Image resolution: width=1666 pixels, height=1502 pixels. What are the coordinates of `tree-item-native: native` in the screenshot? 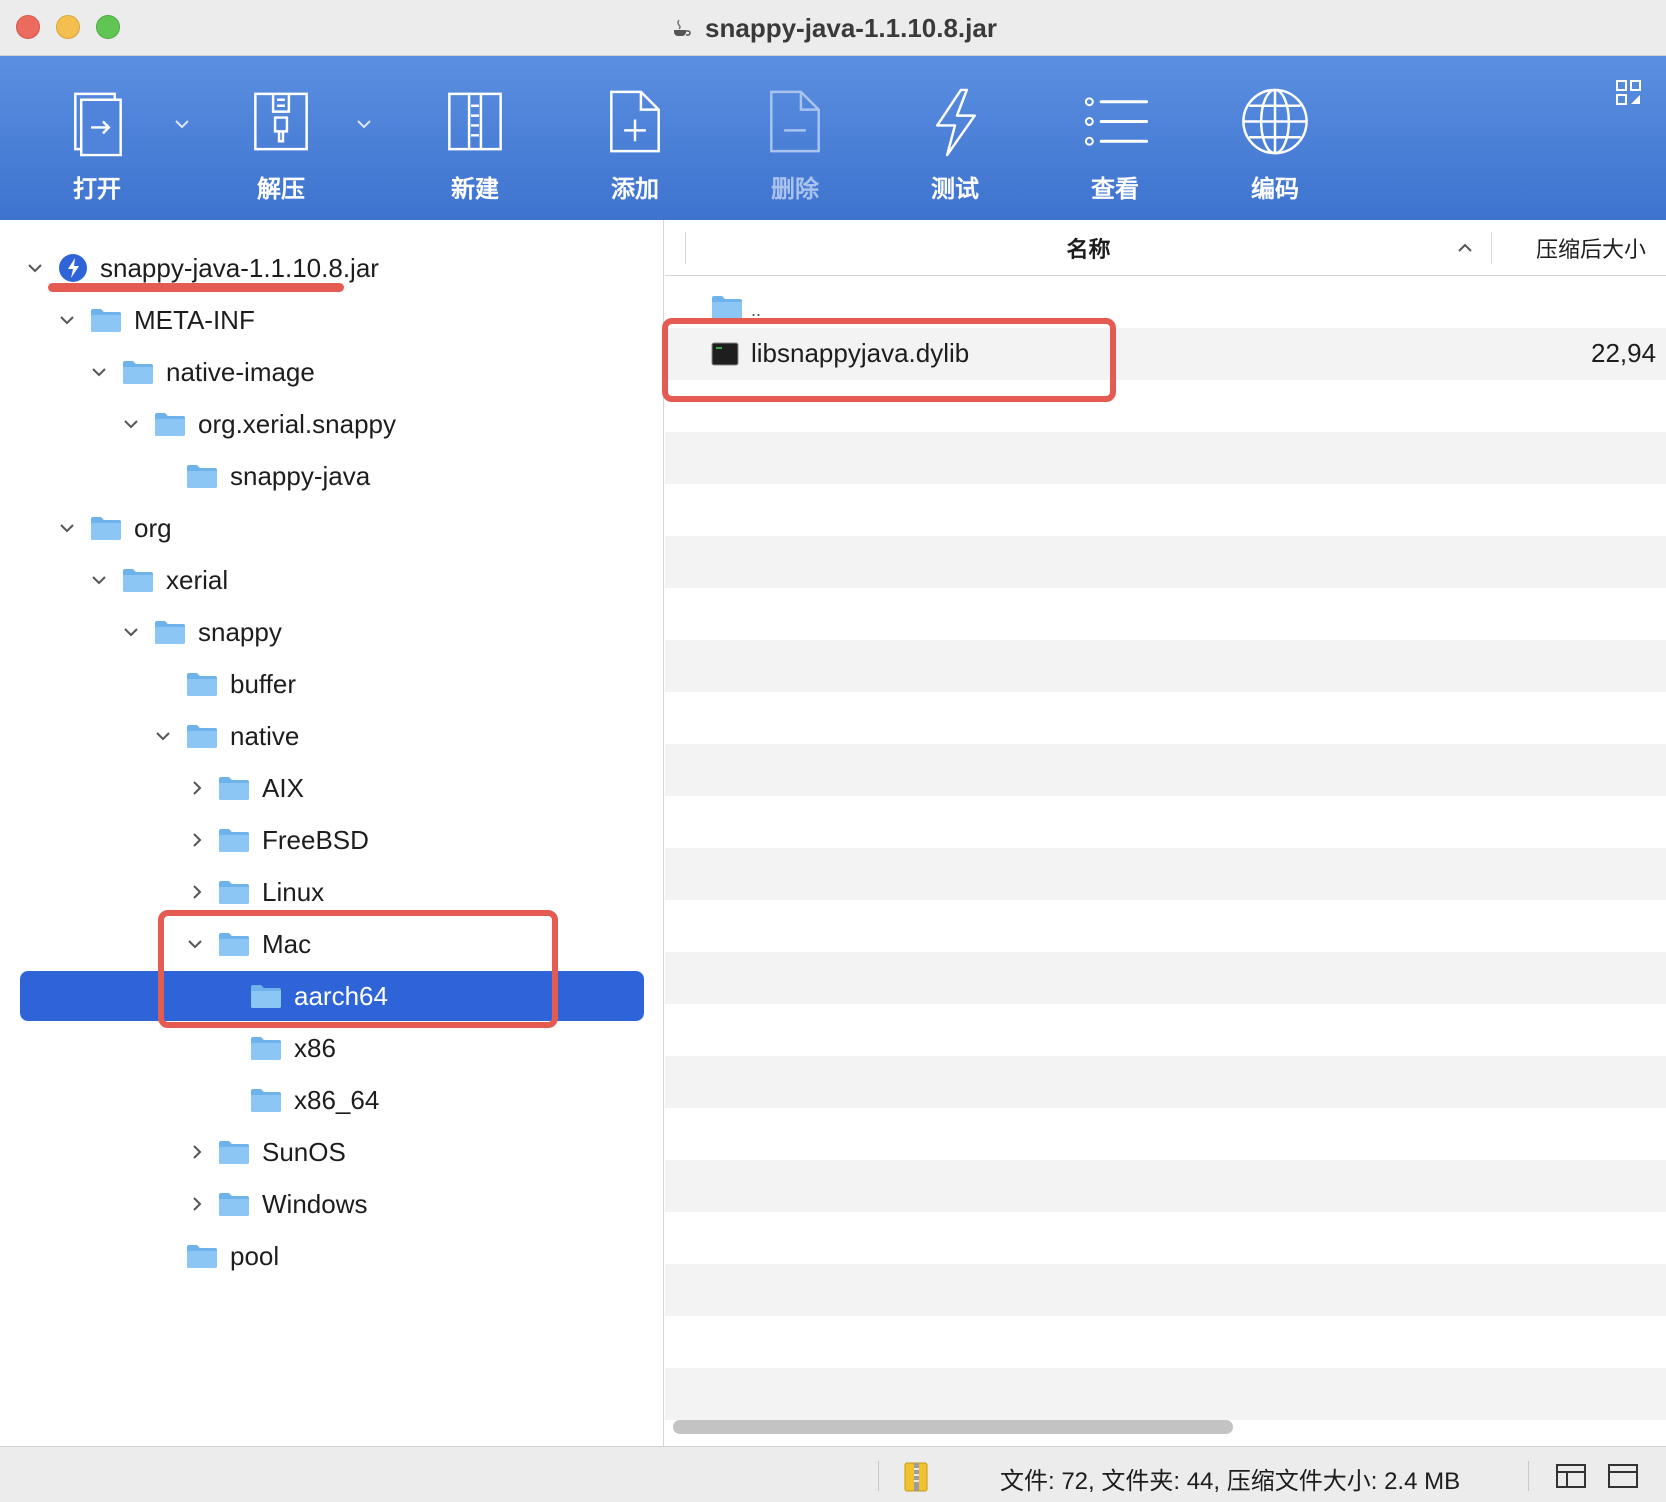 It's located at (332, 736).